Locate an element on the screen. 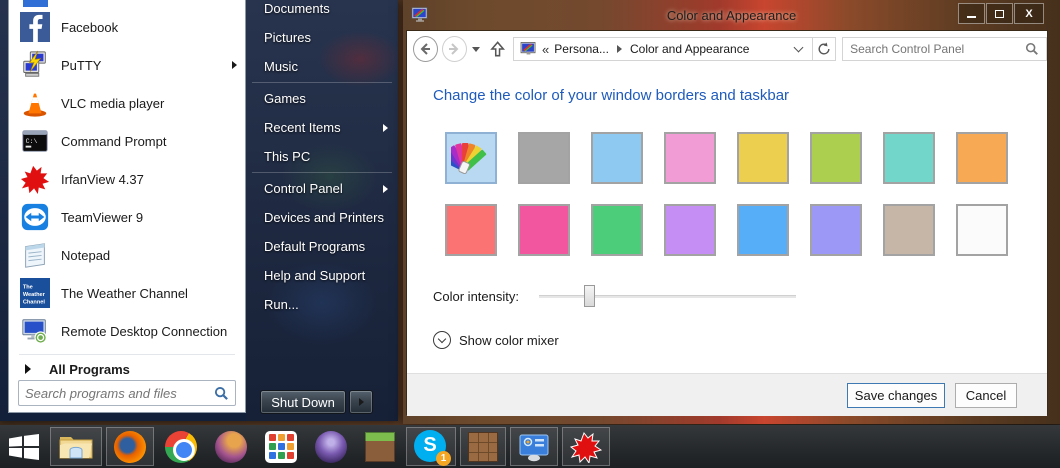  start-menu-item-default-programs: Default Programs is located at coordinates (322, 246).